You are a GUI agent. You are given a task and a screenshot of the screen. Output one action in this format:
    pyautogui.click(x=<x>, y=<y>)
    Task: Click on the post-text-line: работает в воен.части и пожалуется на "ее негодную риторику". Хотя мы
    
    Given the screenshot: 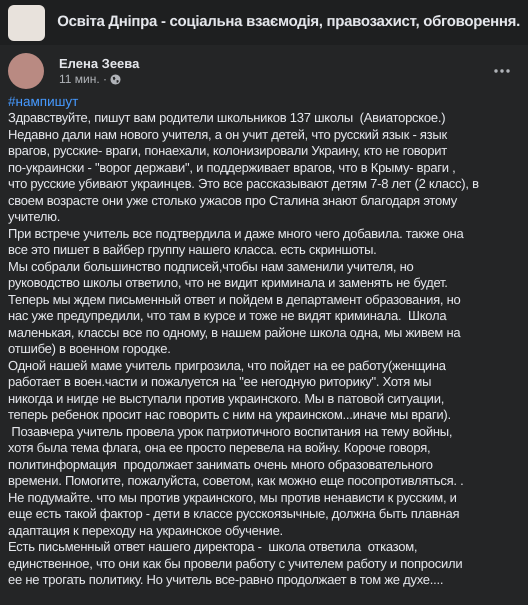 What is the action you would take?
    pyautogui.click(x=220, y=382)
    